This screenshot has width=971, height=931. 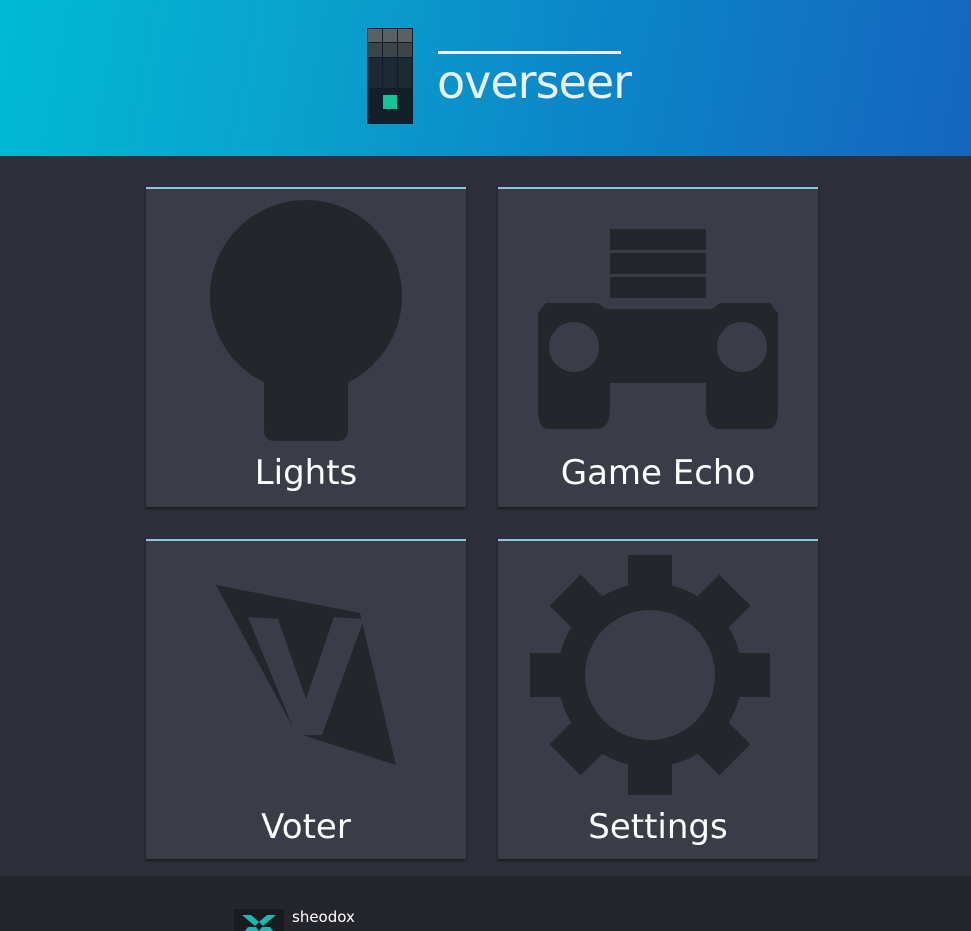 What do you see at coordinates (306, 473) in the screenshot?
I see `tile-lights-label: Lights` at bounding box center [306, 473].